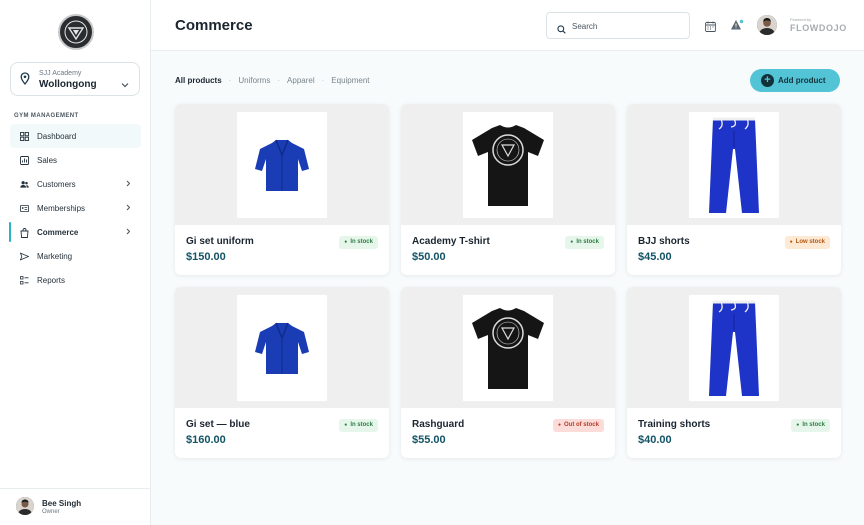  What do you see at coordinates (818, 28) in the screenshot?
I see `brand-logo: FLOWDOJO` at bounding box center [818, 28].